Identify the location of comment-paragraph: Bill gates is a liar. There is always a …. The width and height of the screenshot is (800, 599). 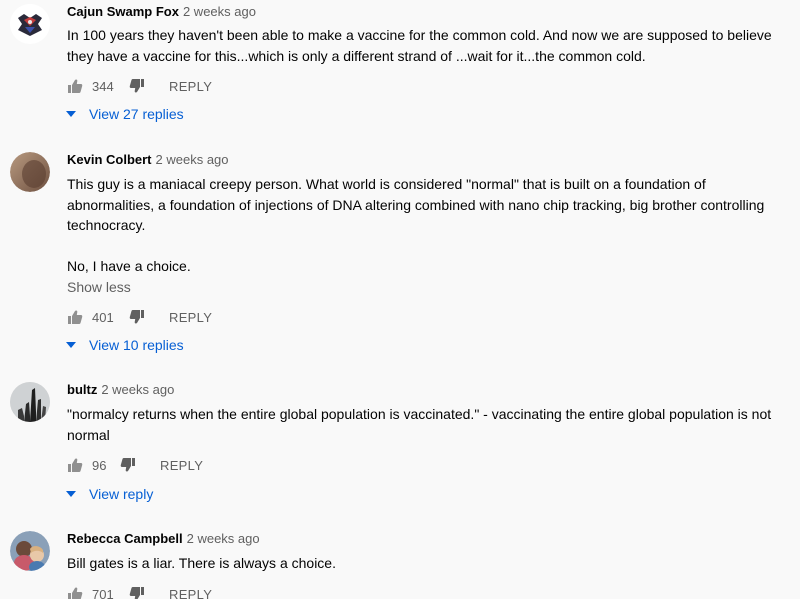
(201, 563).